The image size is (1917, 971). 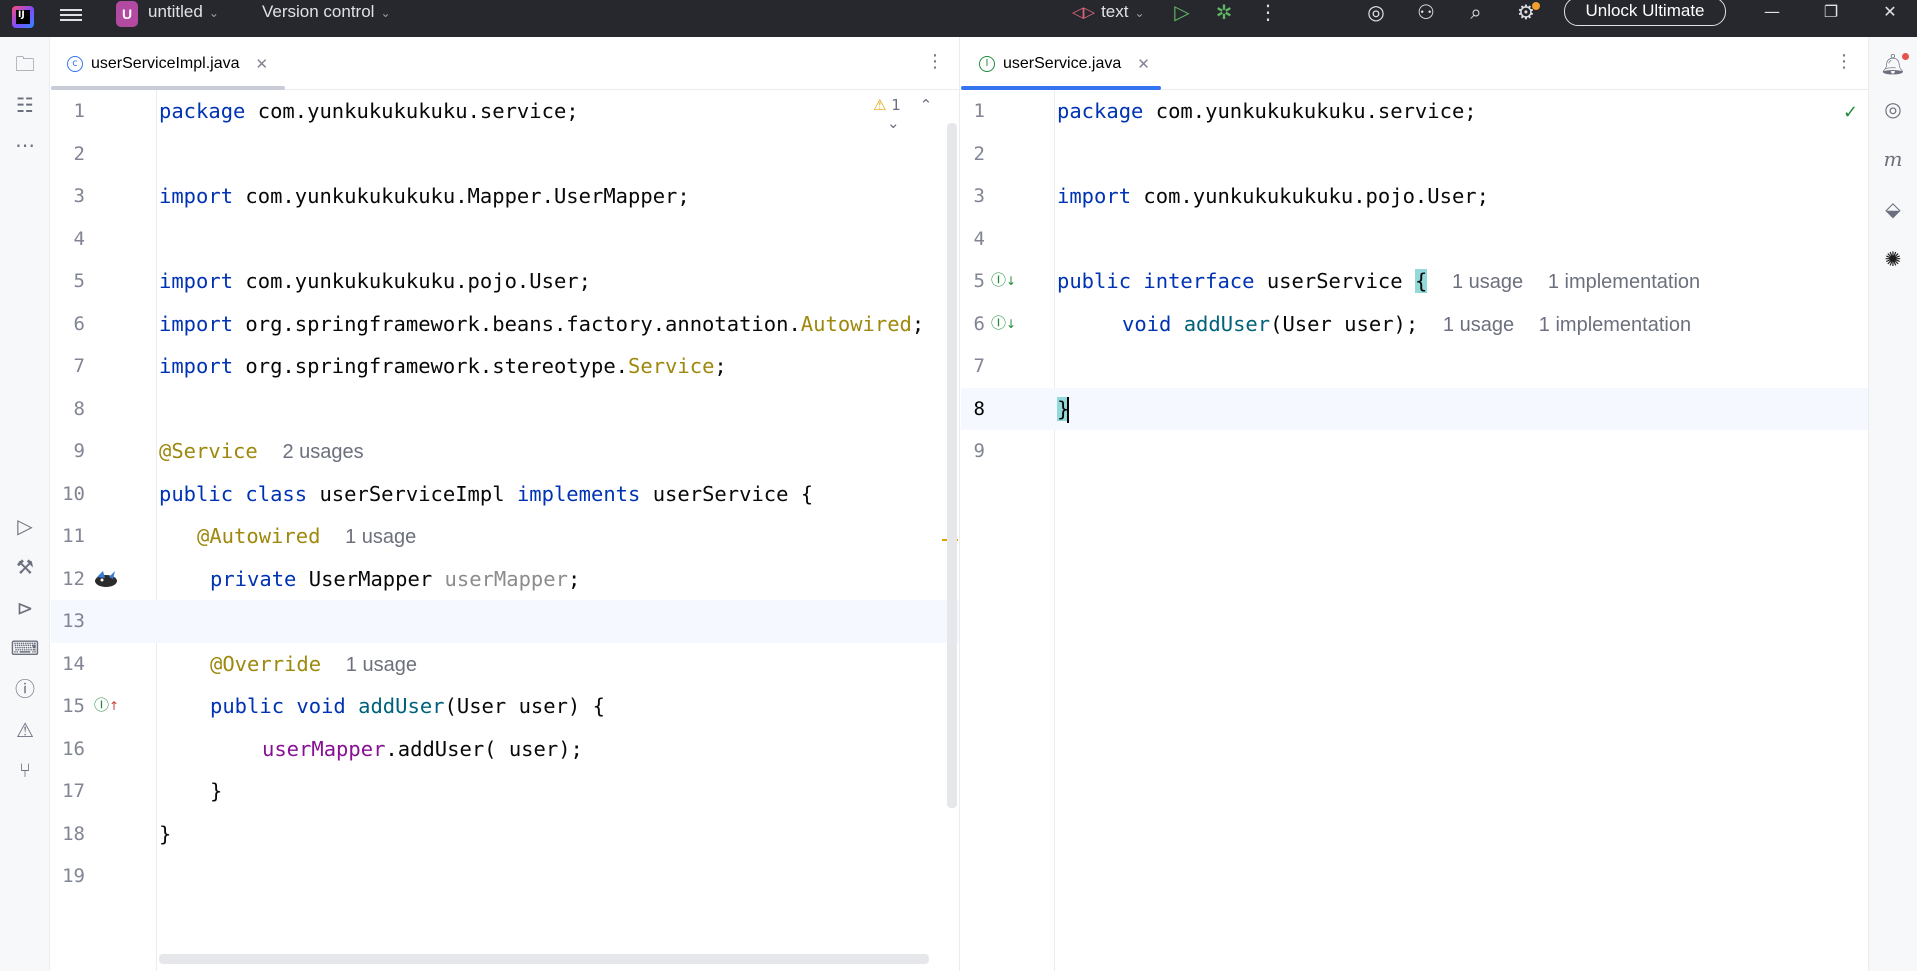 I want to click on line-number: 18, so click(x=73, y=833).